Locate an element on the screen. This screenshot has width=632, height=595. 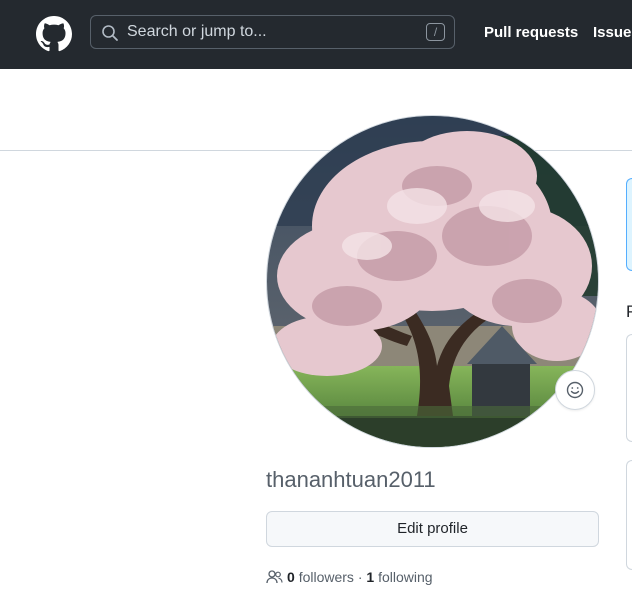
search-box: / is located at coordinates (272, 32).